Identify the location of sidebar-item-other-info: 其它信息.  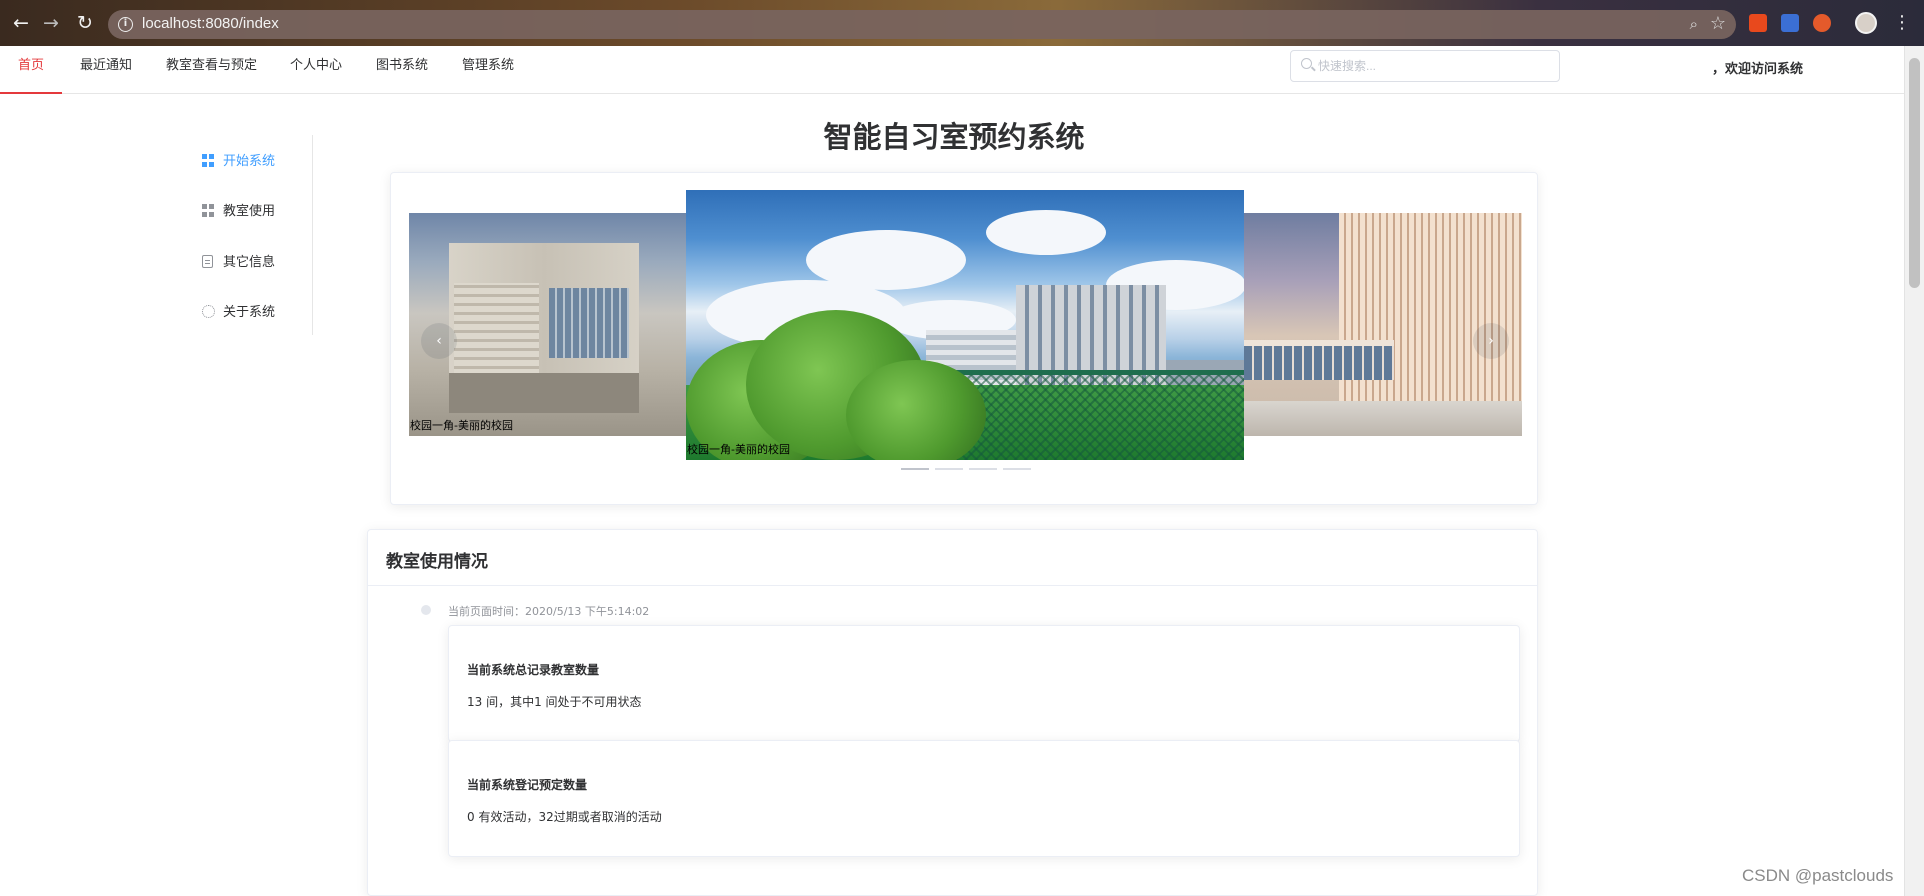
(248, 261).